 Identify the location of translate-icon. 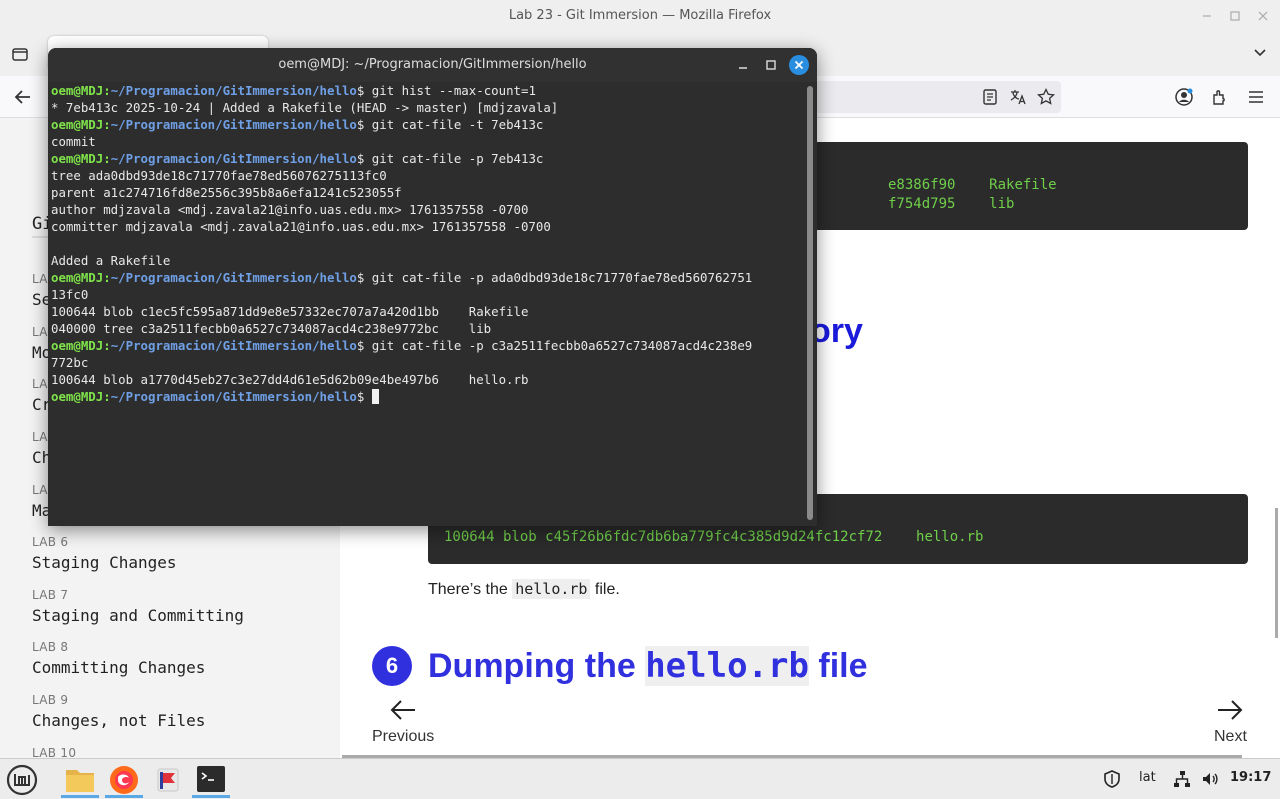
(1018, 97).